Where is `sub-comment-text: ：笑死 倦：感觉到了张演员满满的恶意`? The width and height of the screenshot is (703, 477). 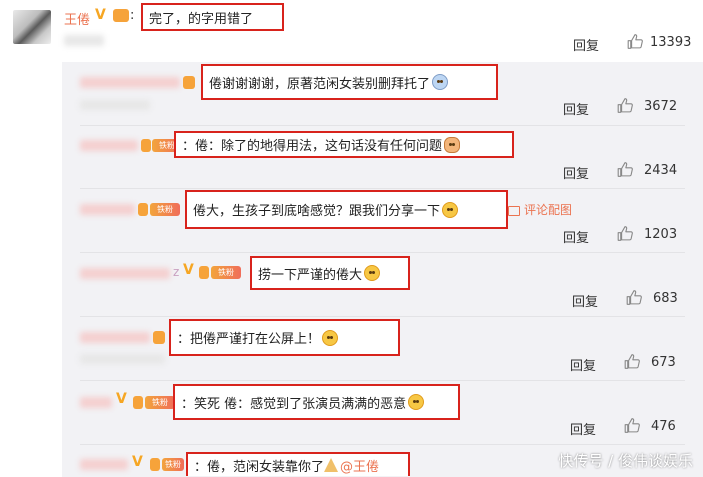 sub-comment-text: ：笑死 倦：感觉到了张演员满满的恶意 is located at coordinates (316, 402).